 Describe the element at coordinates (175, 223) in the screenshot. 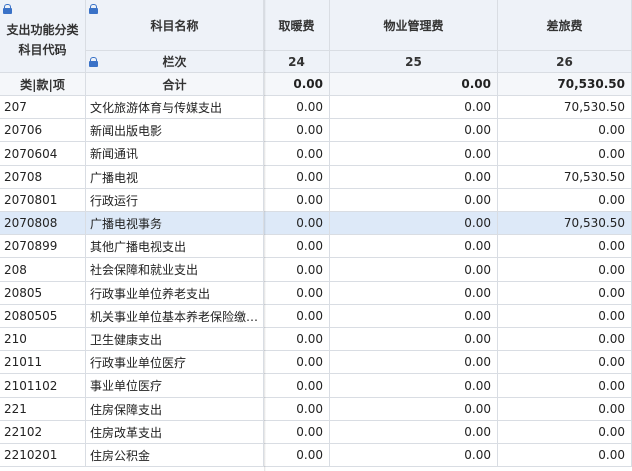

I see `cell-name: 广播电视事务` at that location.